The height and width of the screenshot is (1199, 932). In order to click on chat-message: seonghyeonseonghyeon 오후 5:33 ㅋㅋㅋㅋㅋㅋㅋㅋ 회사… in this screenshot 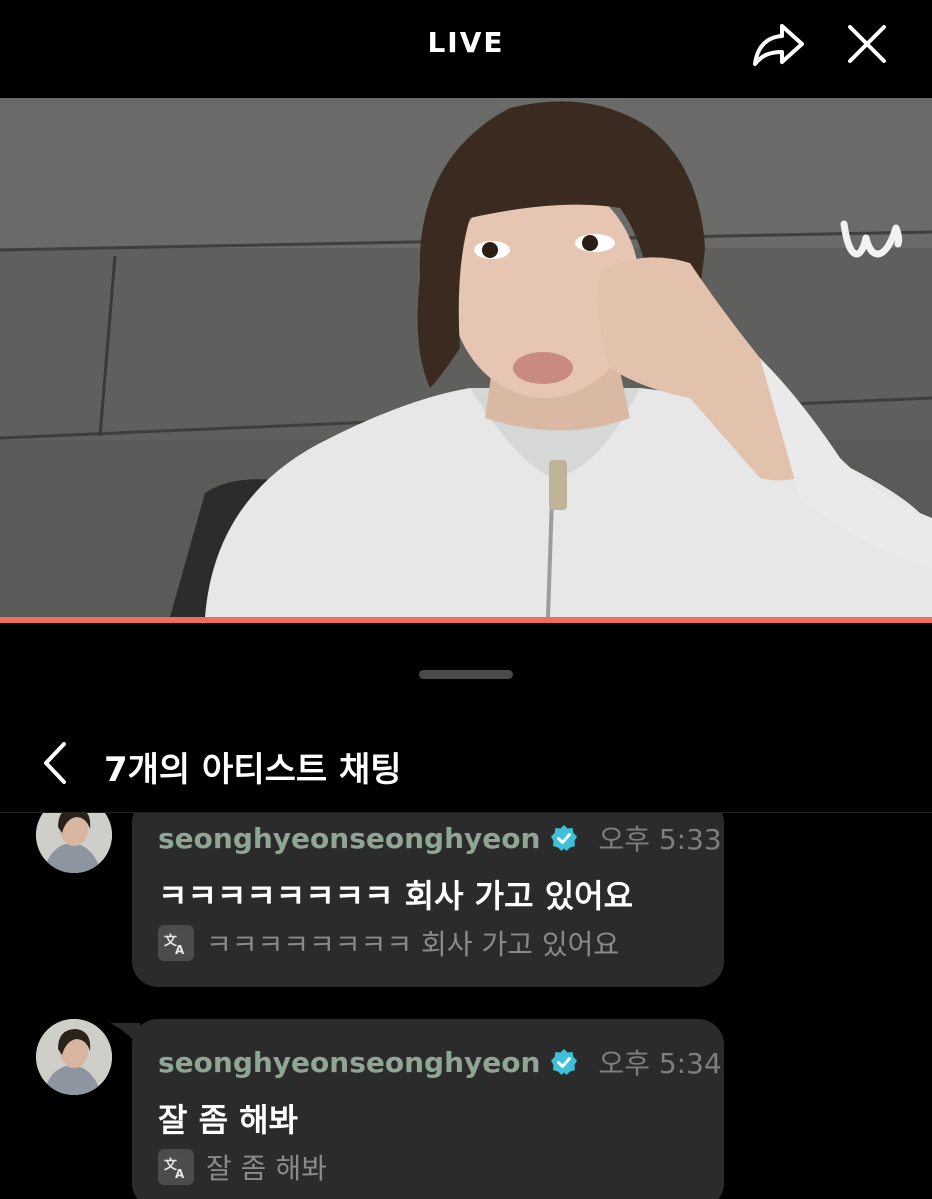, I will do `click(466, 902)`.